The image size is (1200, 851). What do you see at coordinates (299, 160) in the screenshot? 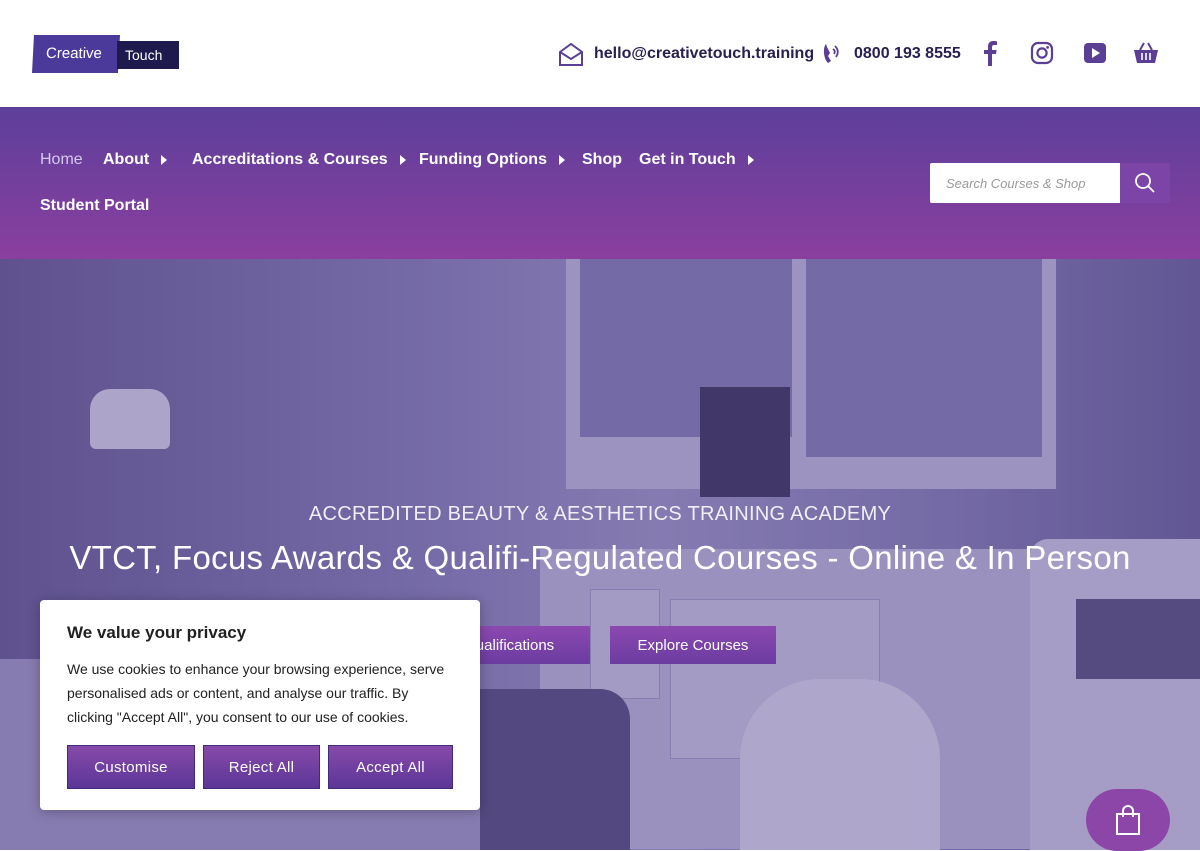
I see `nav-item-accreditations: Accreditations & Courses` at bounding box center [299, 160].